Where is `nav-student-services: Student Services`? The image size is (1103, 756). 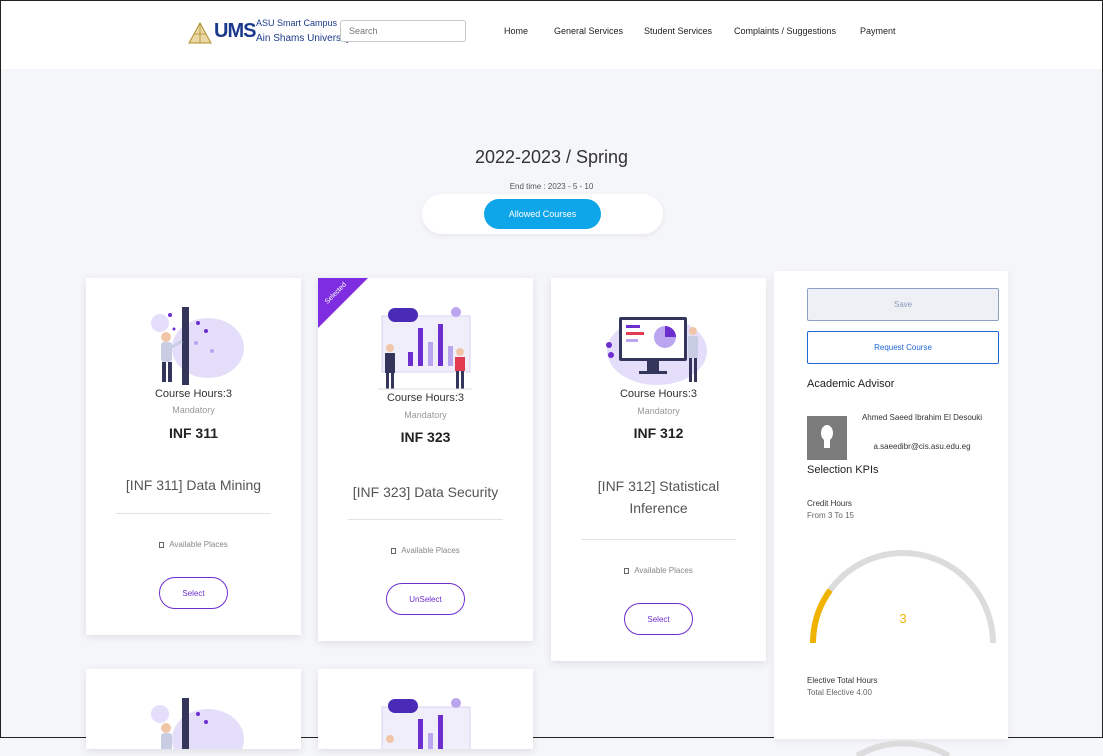 nav-student-services: Student Services is located at coordinates (678, 31).